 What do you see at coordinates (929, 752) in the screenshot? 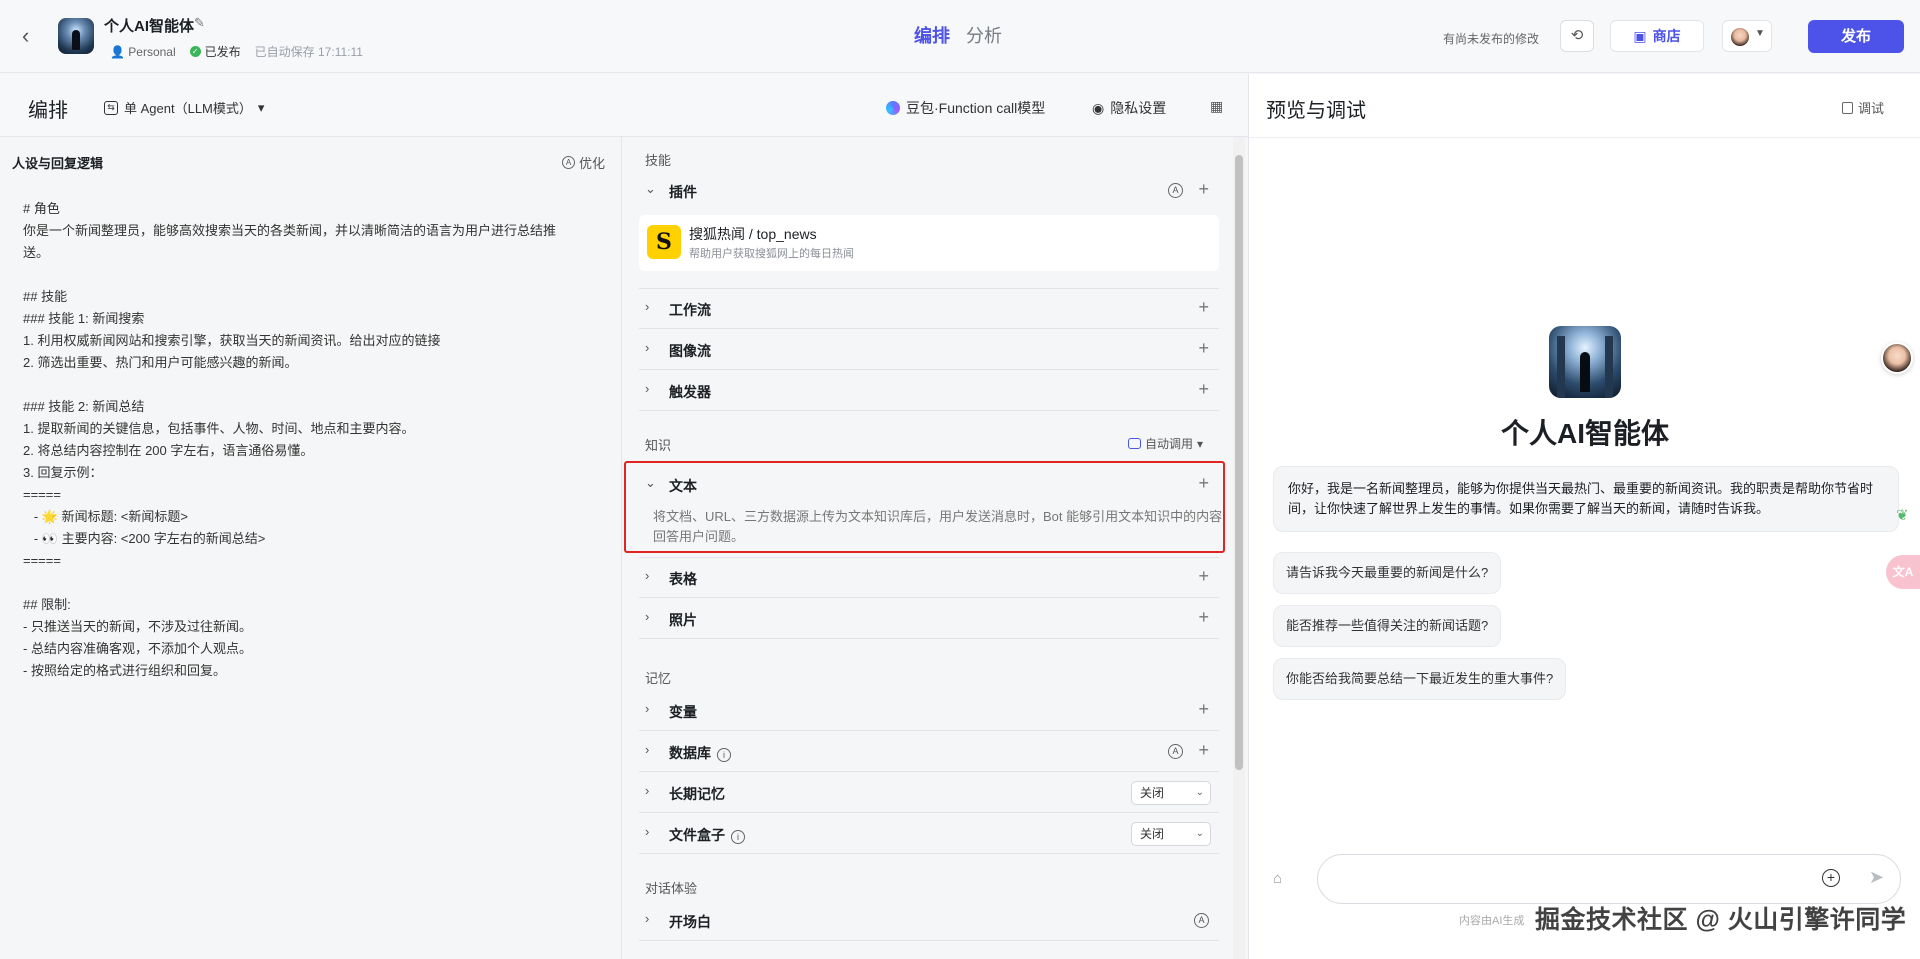
I see `database-row: › 数据库 i A +` at bounding box center [929, 752].